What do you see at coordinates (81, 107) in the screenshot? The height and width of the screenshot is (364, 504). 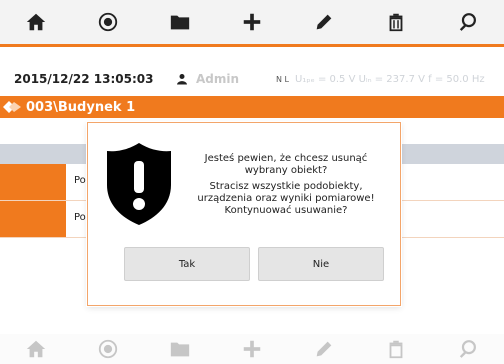 I see `path-label: 003\Budynek 1` at bounding box center [81, 107].